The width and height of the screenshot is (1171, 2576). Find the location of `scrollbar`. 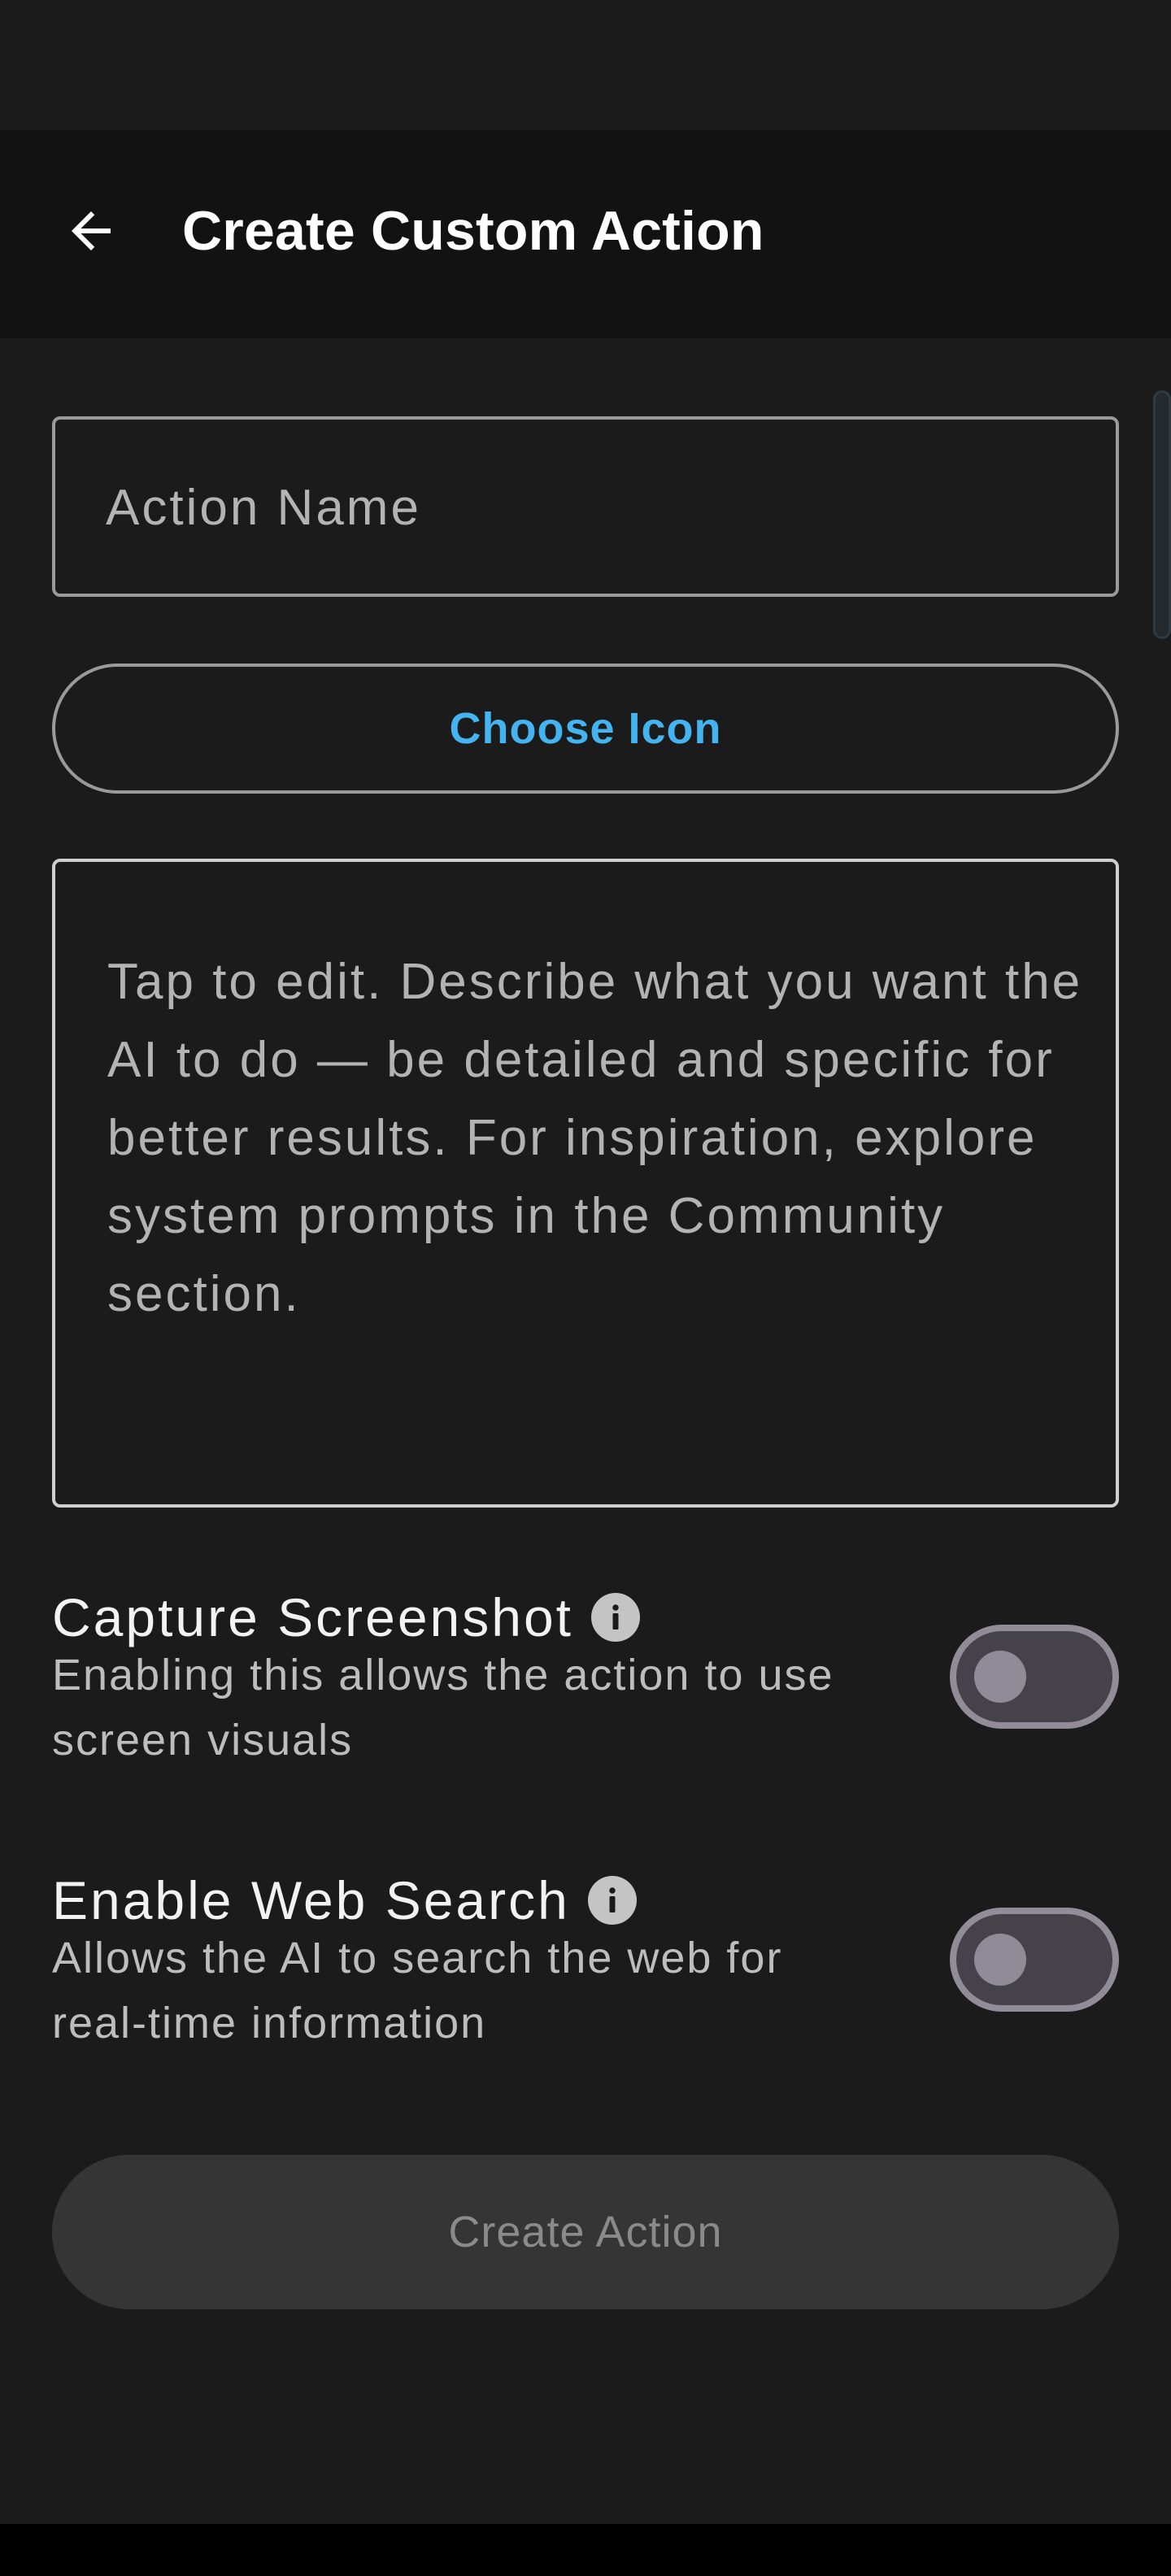

scrollbar is located at coordinates (1162, 514).